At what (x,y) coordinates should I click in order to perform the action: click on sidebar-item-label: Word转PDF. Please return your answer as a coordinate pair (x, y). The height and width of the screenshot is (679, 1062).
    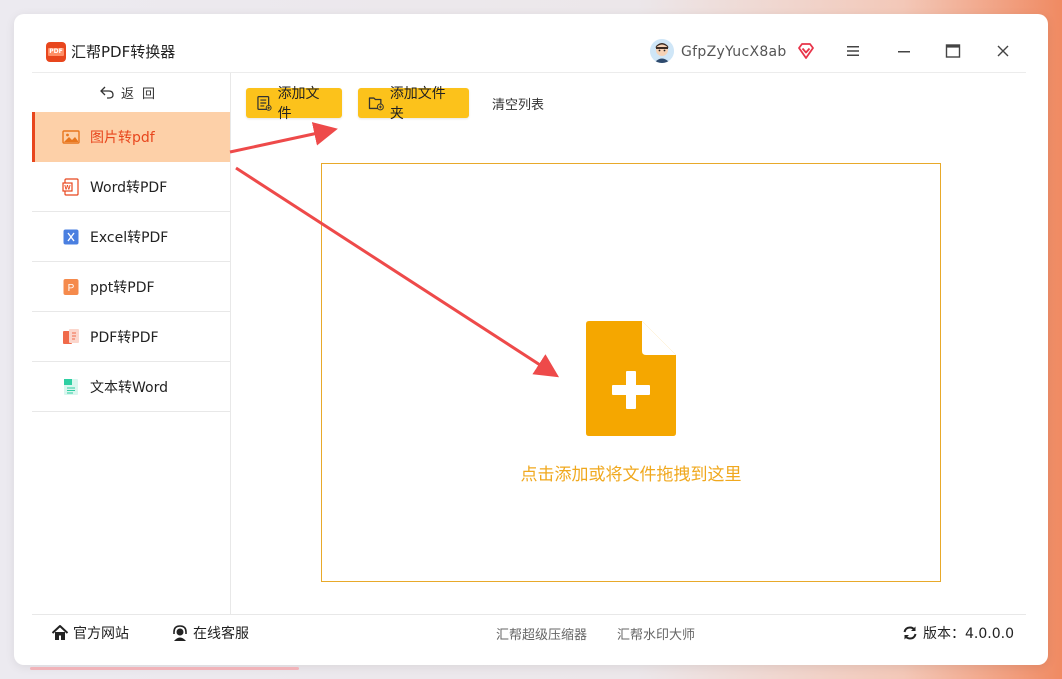
    Looking at the image, I should click on (129, 187).